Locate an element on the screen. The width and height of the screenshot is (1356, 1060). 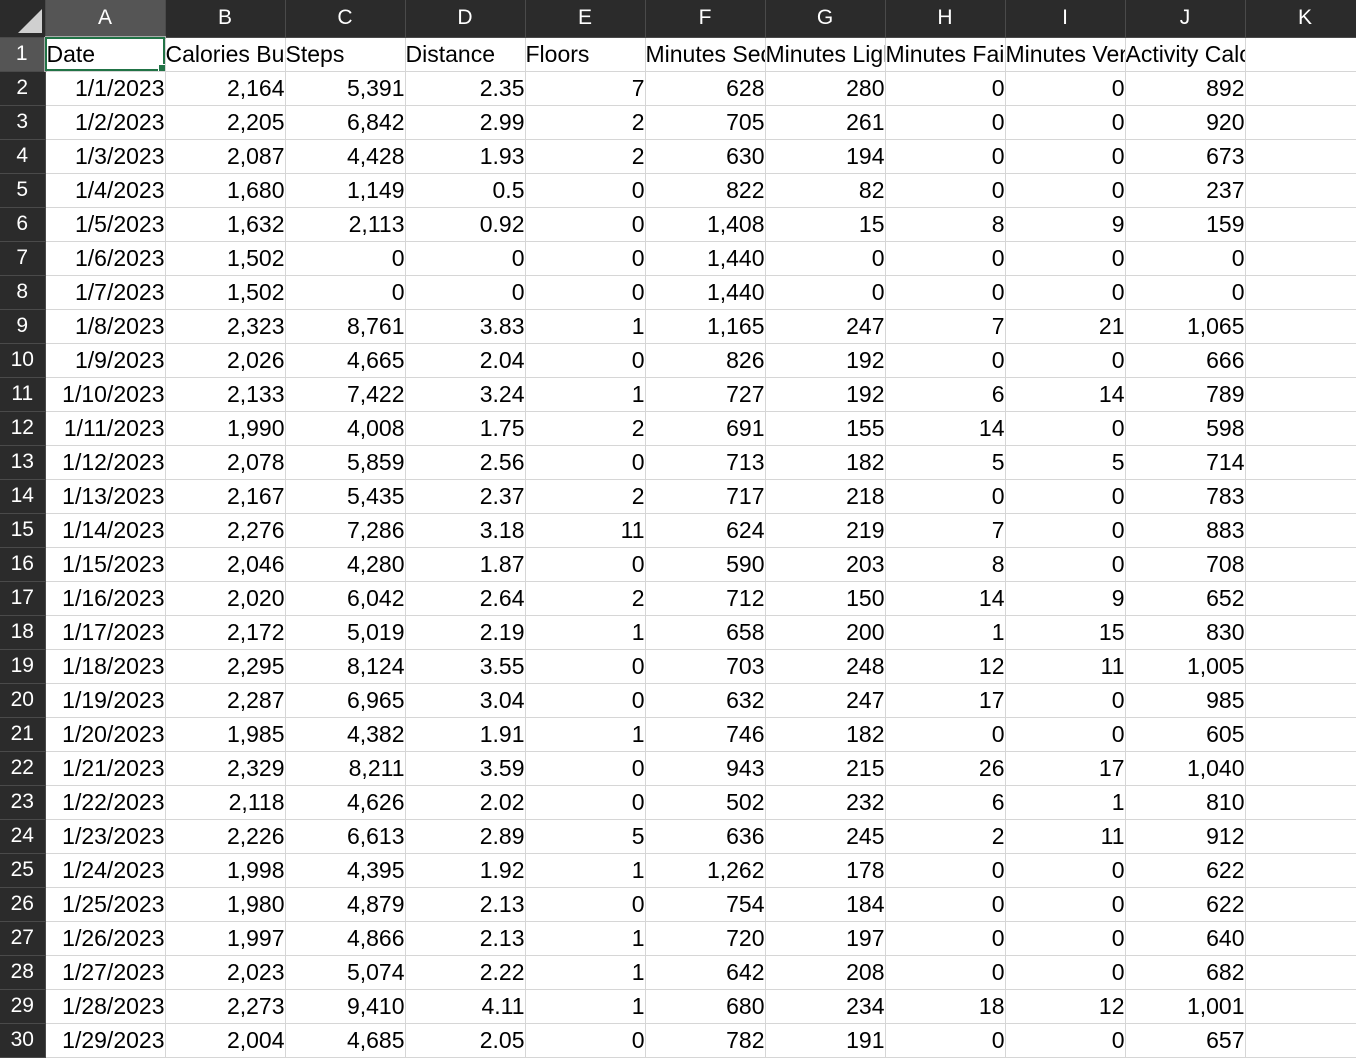
cell-i7: 0 is located at coordinates (1065, 258).